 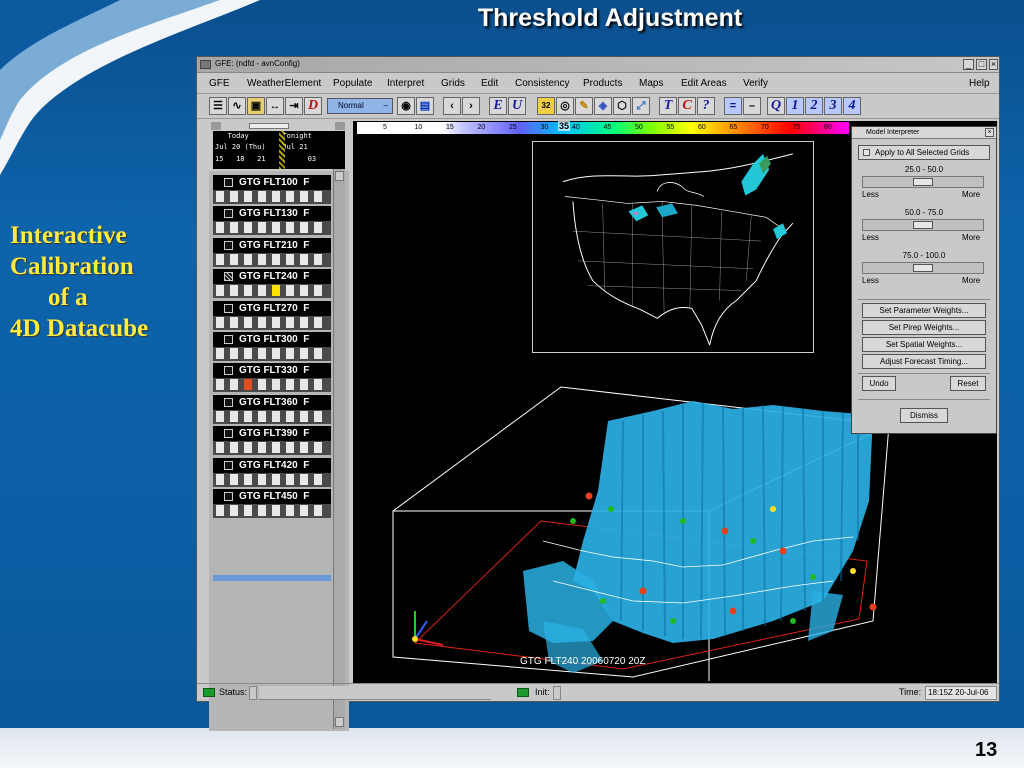 What do you see at coordinates (269, 126) in the screenshot?
I see `time-scroll-thumb` at bounding box center [269, 126].